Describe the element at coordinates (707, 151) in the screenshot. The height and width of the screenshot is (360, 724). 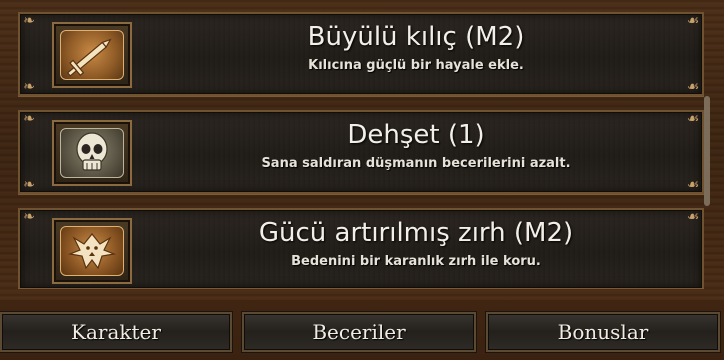
I see `list-scrollbar` at that location.